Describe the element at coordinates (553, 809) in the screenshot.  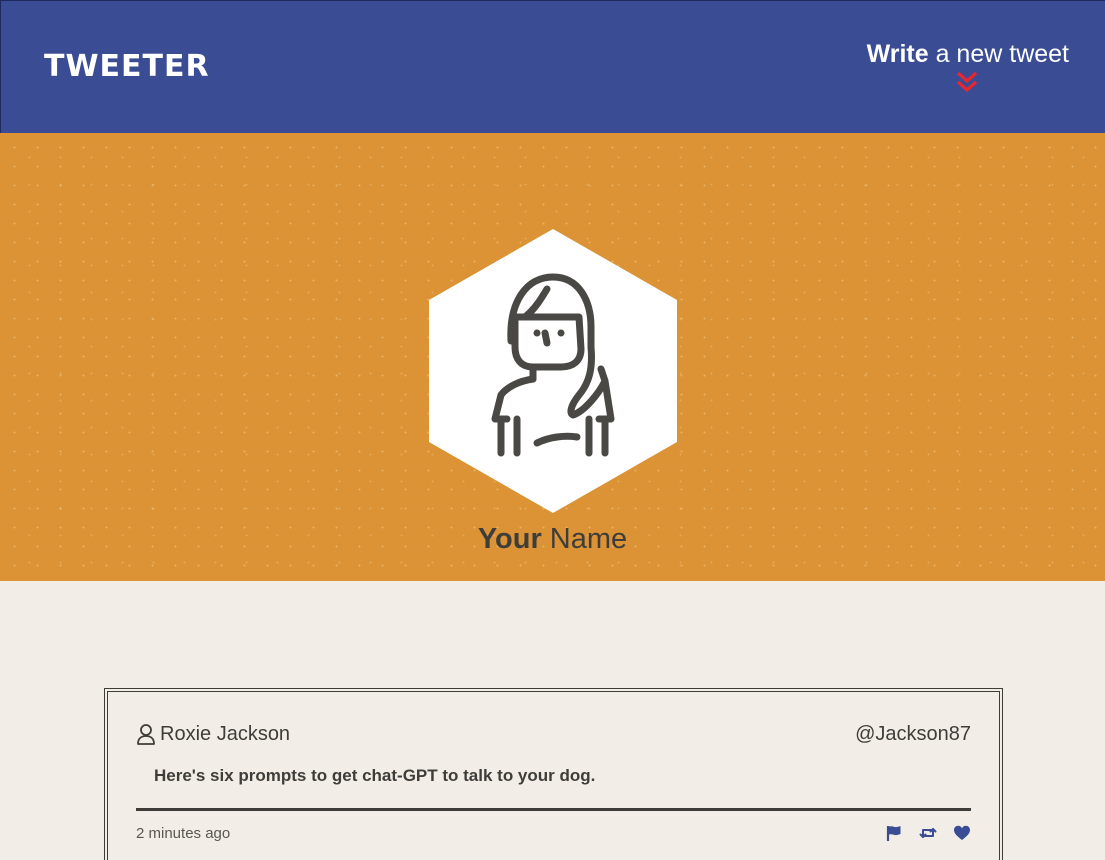
I see `tweet-divider` at that location.